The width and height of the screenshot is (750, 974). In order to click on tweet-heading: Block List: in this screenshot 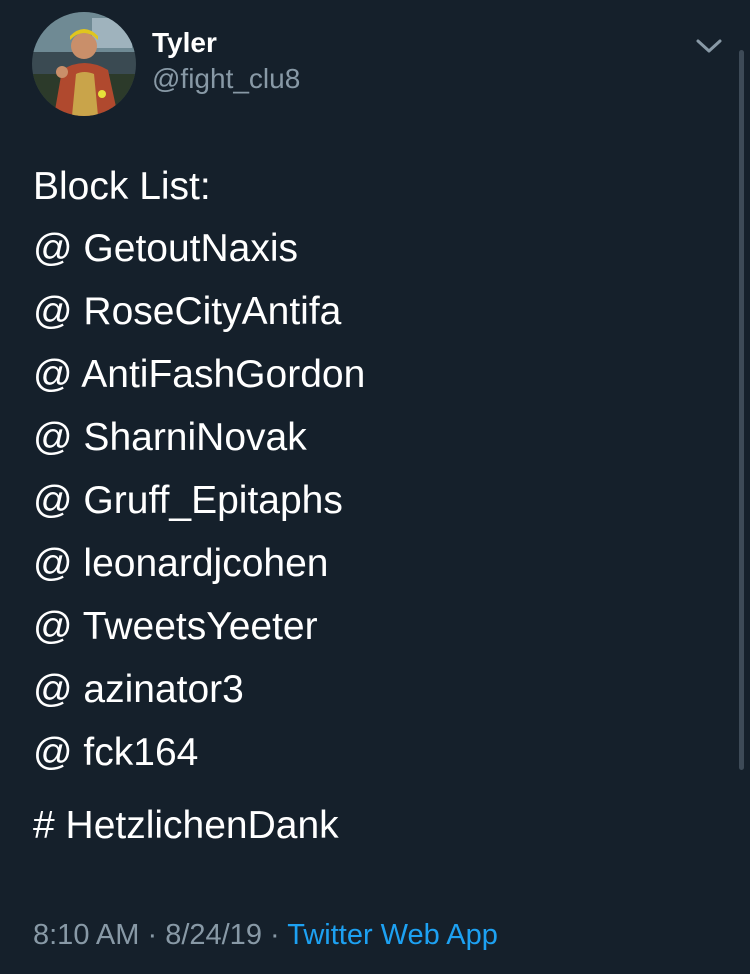, I will do `click(122, 186)`.